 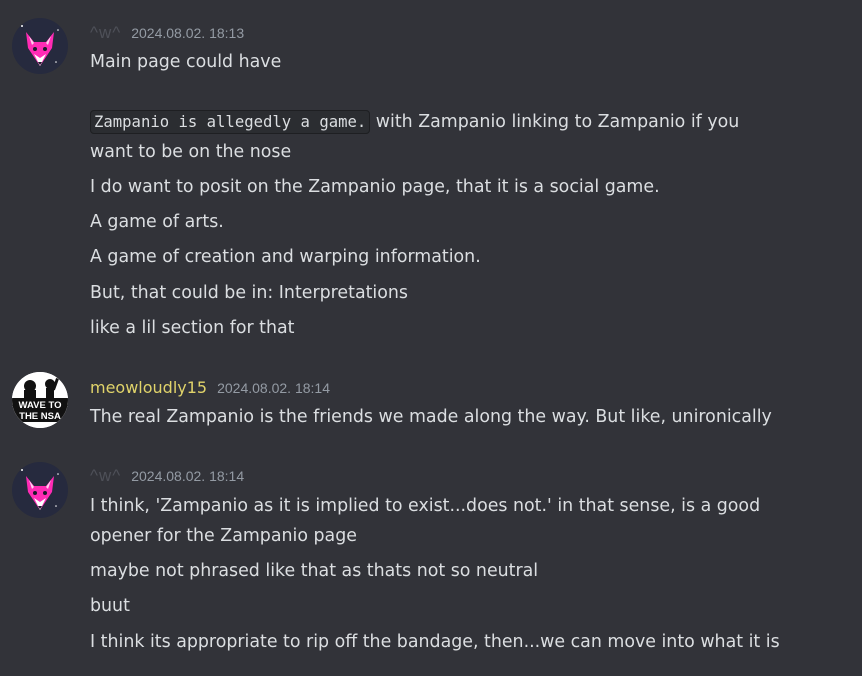 What do you see at coordinates (249, 293) in the screenshot?
I see `message-text: But, that could be in: Interpretations` at bounding box center [249, 293].